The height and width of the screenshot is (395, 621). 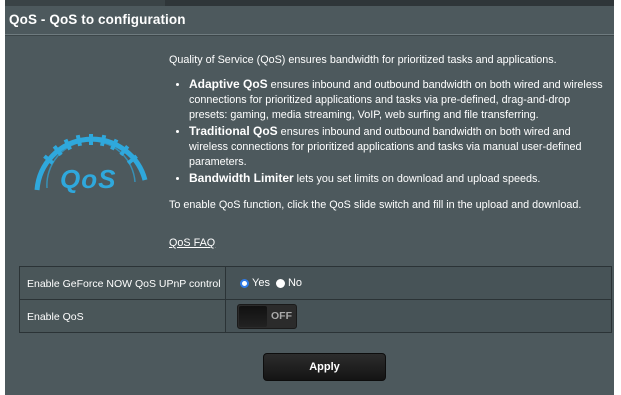 I want to click on geforce-now-label: Enable GeForce NOW QoS UPnP control, so click(x=122, y=283).